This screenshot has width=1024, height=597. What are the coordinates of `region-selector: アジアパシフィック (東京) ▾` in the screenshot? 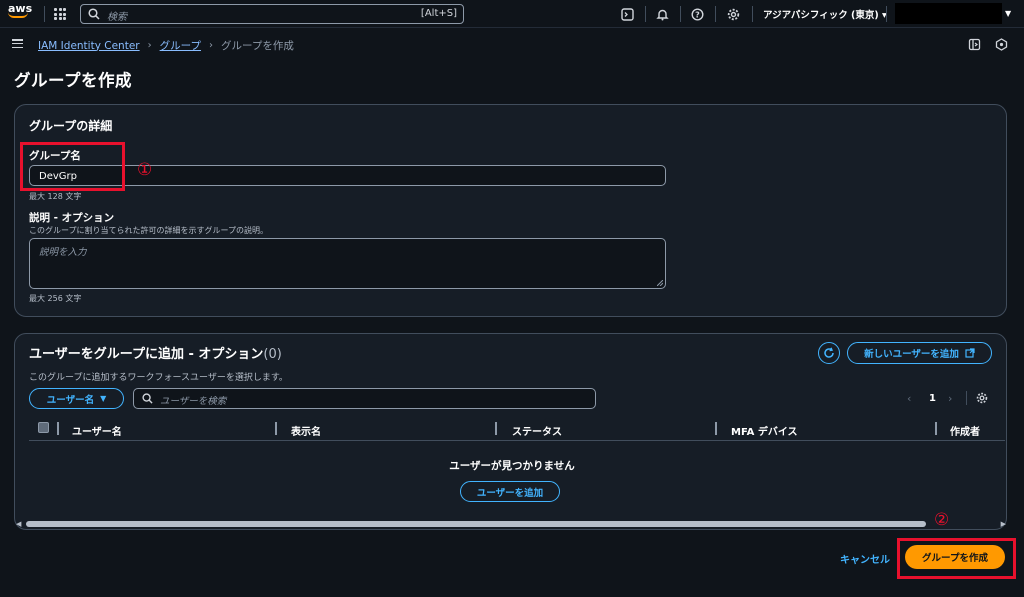 It's located at (825, 14).